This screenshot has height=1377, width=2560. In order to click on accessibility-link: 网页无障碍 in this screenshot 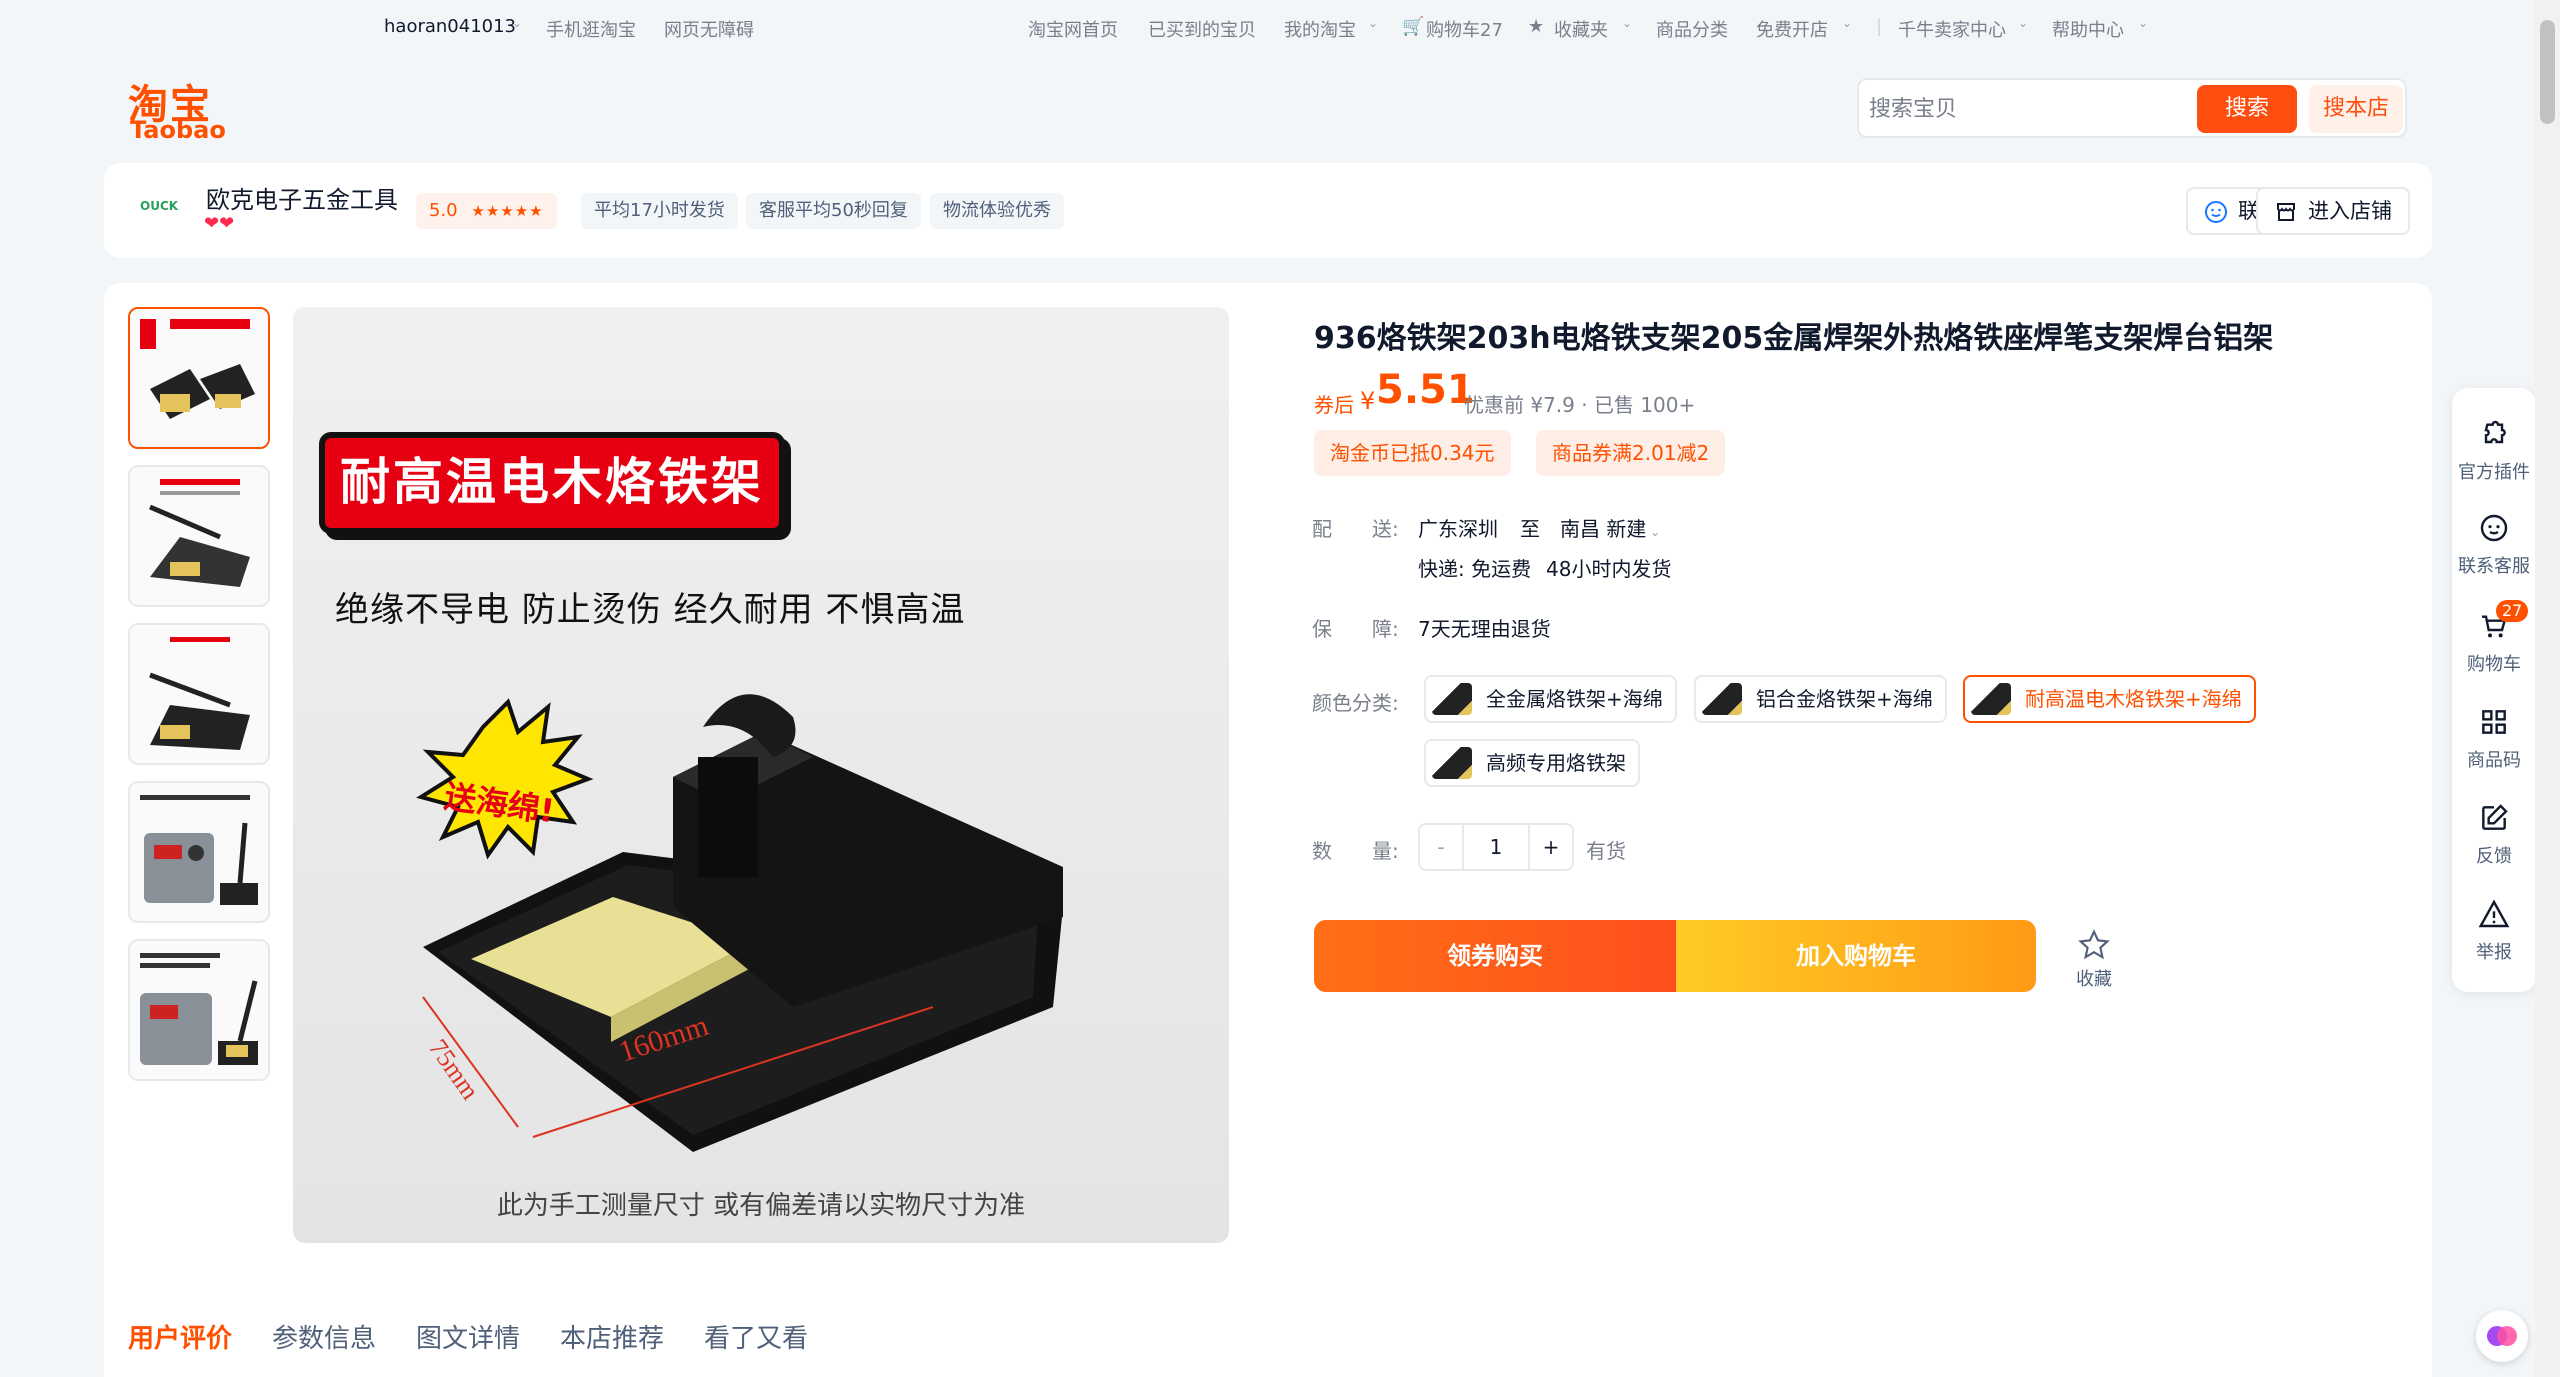, I will do `click(709, 29)`.